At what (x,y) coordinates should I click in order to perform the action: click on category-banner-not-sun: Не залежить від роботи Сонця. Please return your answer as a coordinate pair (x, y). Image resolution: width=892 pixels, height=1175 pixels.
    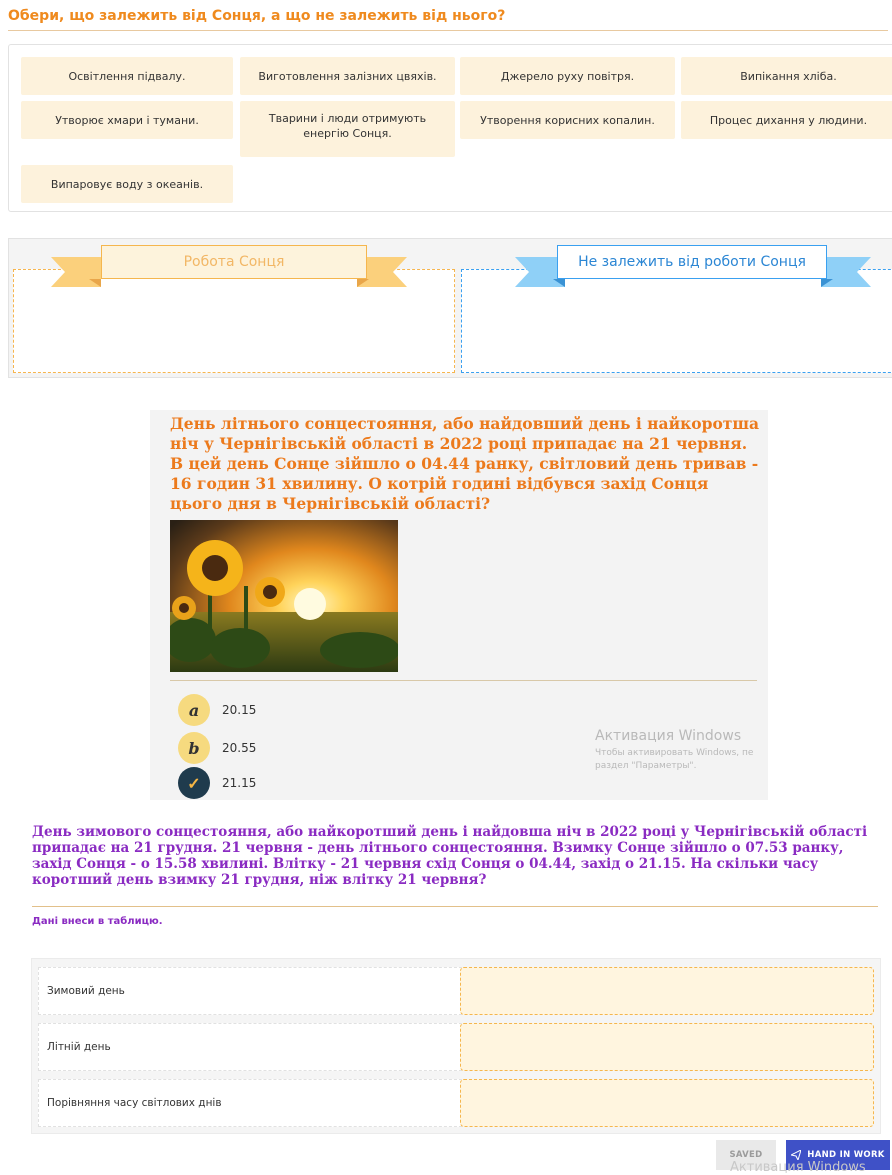
    Looking at the image, I should click on (693, 270).